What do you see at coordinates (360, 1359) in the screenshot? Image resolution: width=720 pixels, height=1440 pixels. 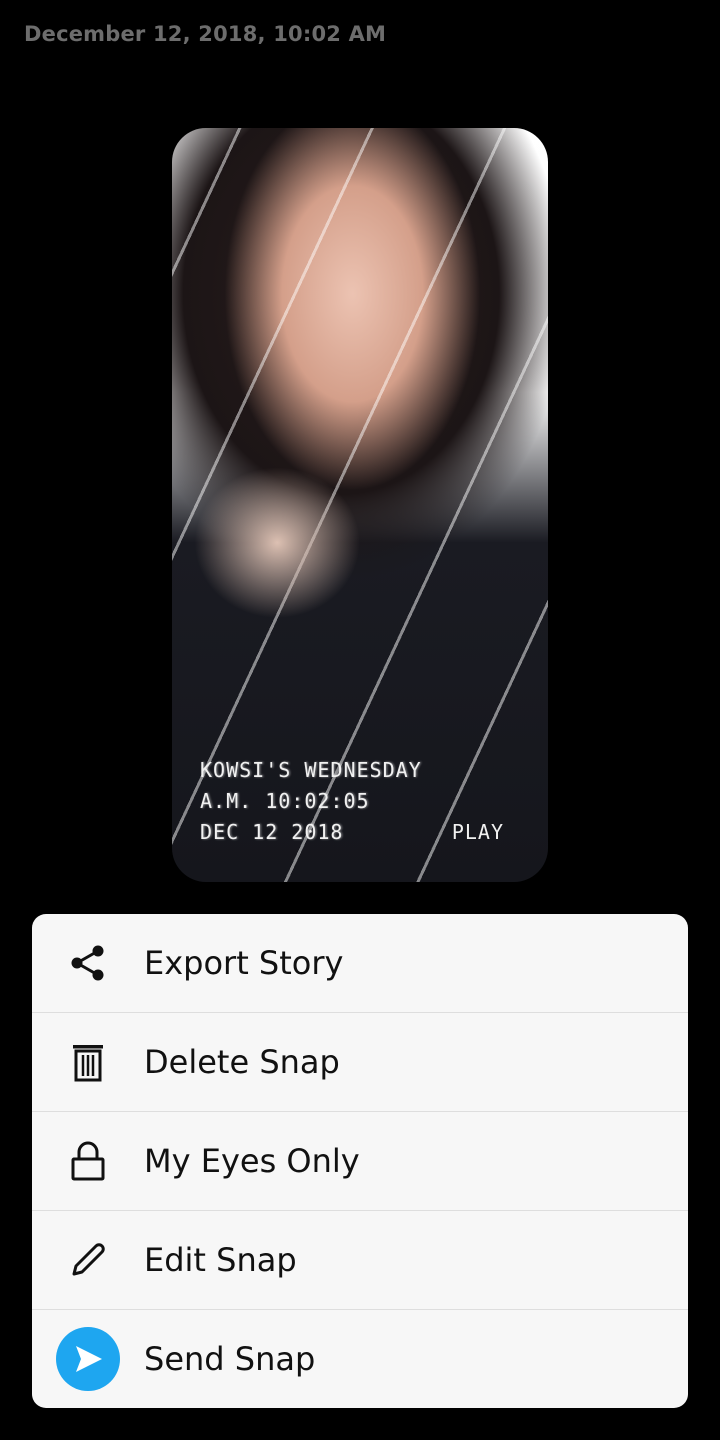 I see `send-snap-button: Send Snap` at bounding box center [360, 1359].